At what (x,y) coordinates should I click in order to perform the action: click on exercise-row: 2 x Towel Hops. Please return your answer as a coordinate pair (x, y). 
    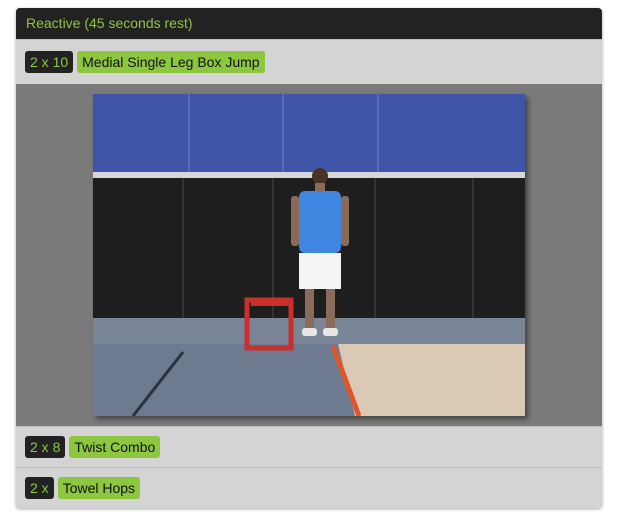
    Looking at the image, I should click on (309, 487).